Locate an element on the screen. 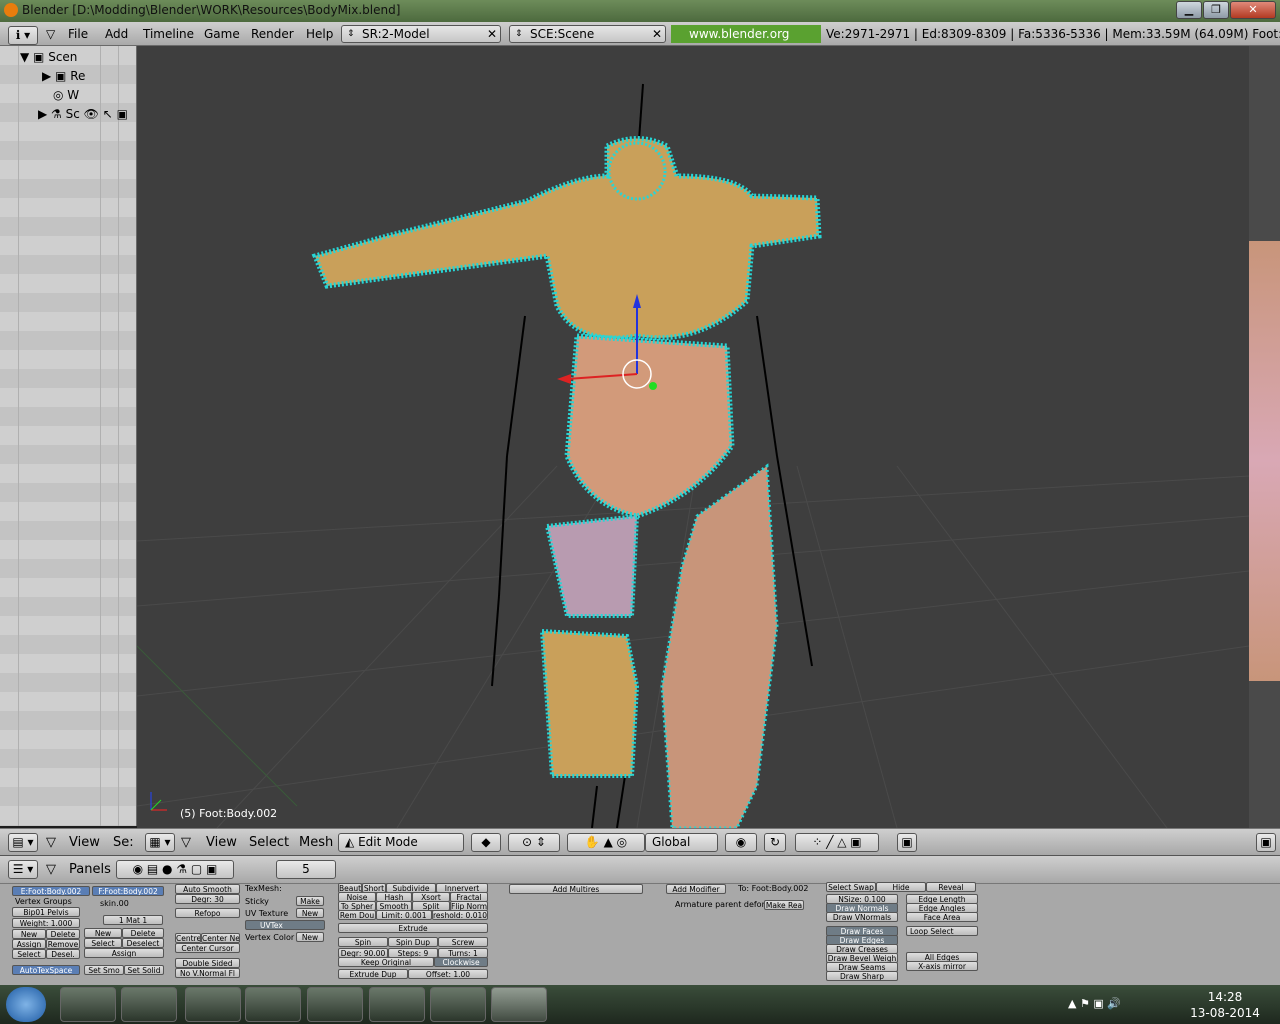 Image resolution: width=1280 pixels, height=1024 pixels. sticky-make-button: Make is located at coordinates (310, 901).